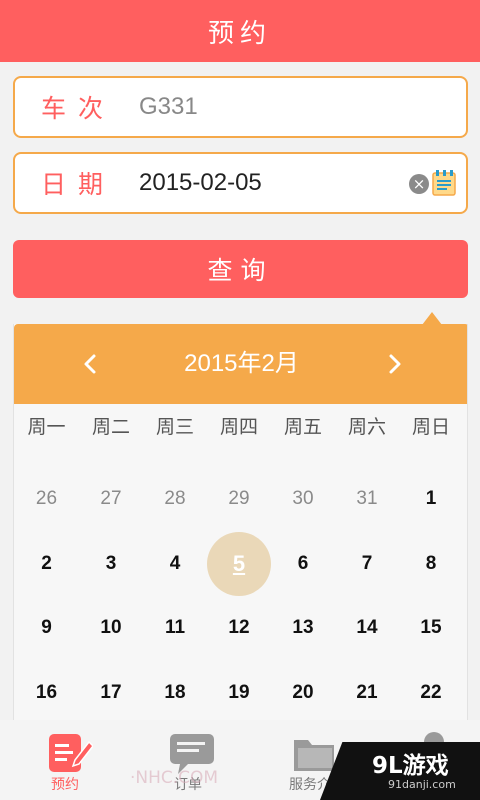  Describe the element at coordinates (395, 364) in the screenshot. I see `next-month-icon` at that location.